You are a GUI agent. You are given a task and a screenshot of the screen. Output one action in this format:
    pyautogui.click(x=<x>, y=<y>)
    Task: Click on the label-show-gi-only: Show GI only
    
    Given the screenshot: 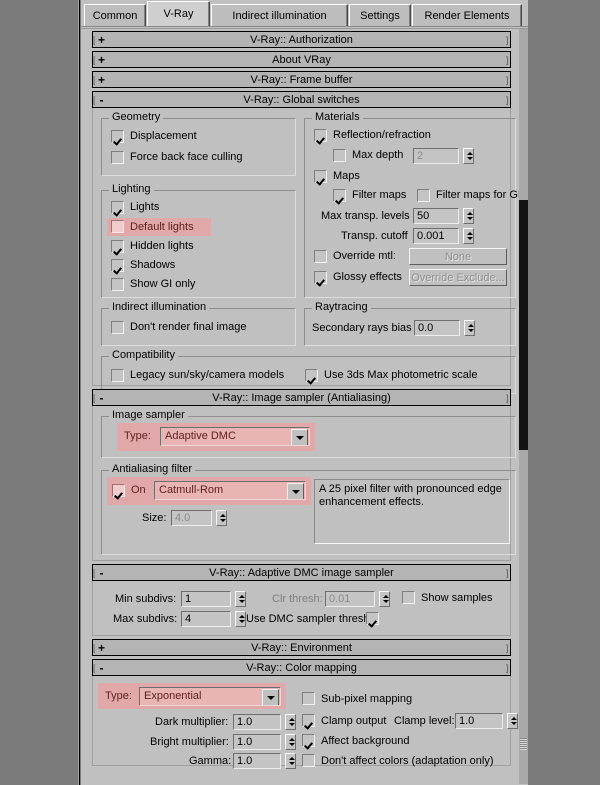 What is the action you would take?
    pyautogui.click(x=163, y=284)
    